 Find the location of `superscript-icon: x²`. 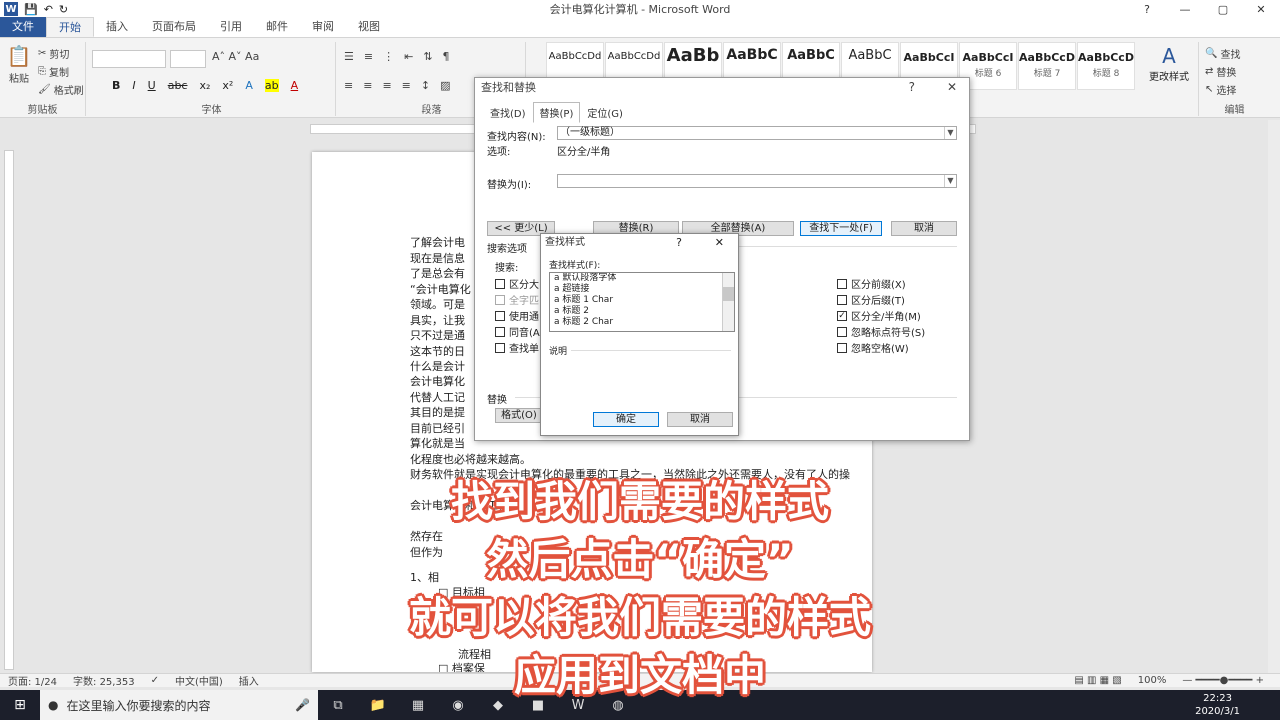

superscript-icon: x² is located at coordinates (227, 85).